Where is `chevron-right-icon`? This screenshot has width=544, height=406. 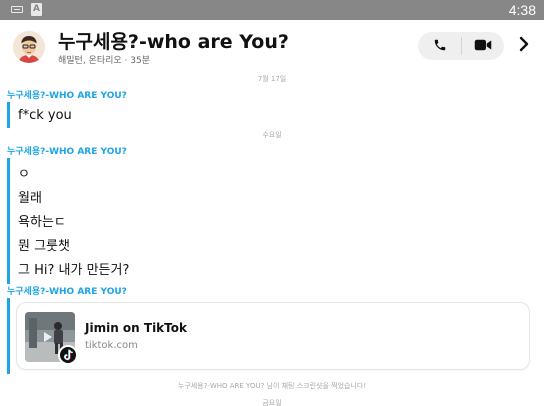
chevron-right-icon is located at coordinates (524, 46).